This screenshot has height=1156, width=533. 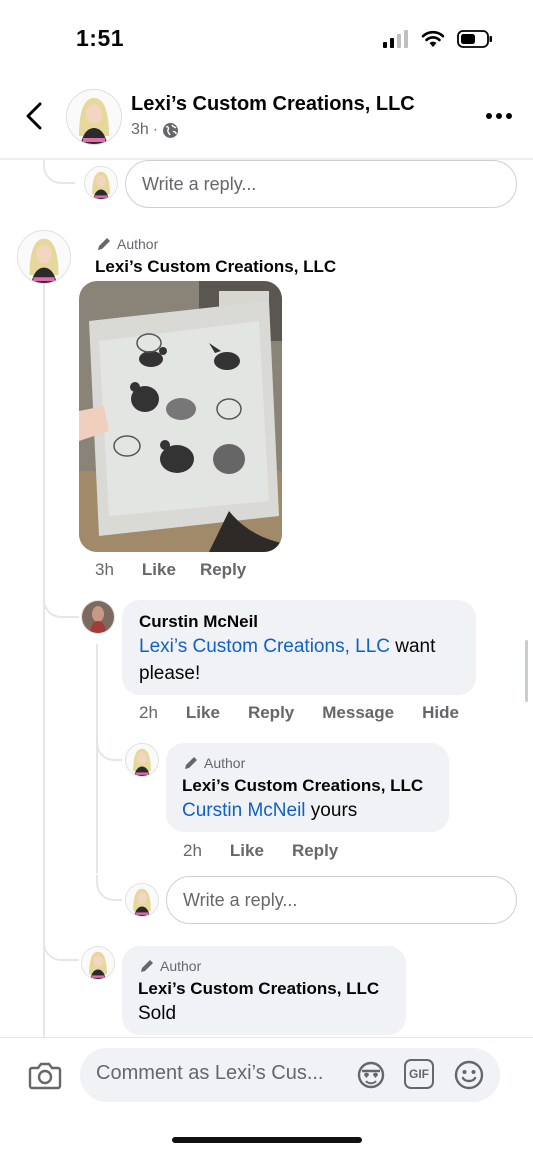 I want to click on back-icon, so click(x=34, y=116).